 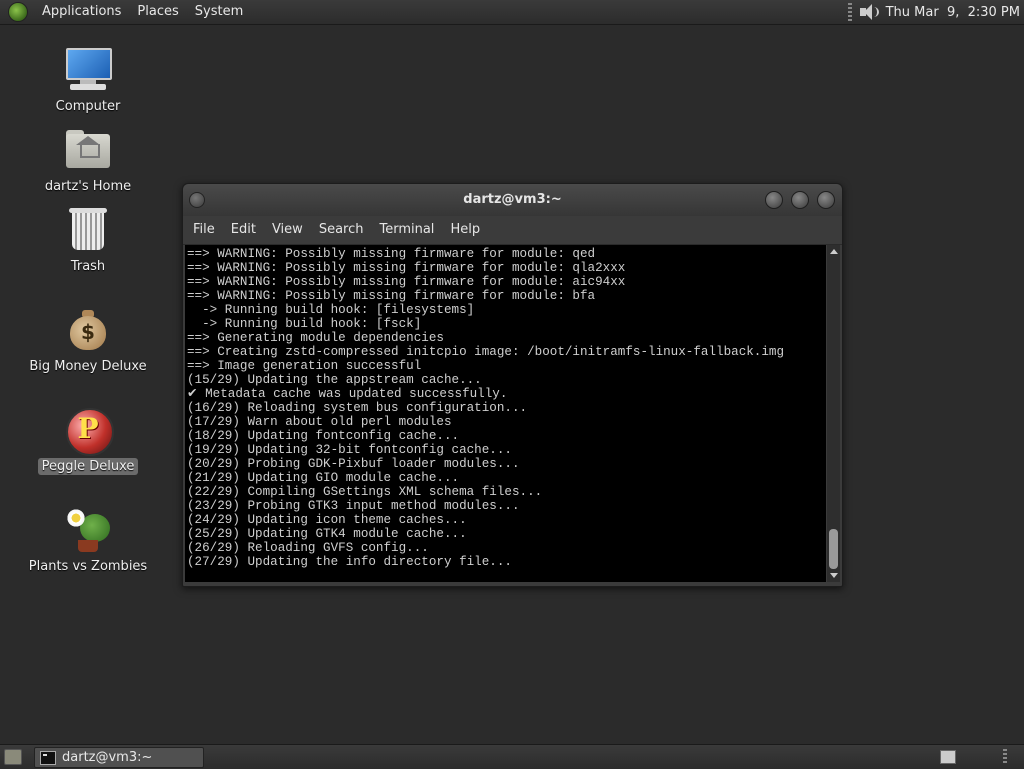 I want to click on desktop-icon-label: dartz's Home, so click(x=88, y=186).